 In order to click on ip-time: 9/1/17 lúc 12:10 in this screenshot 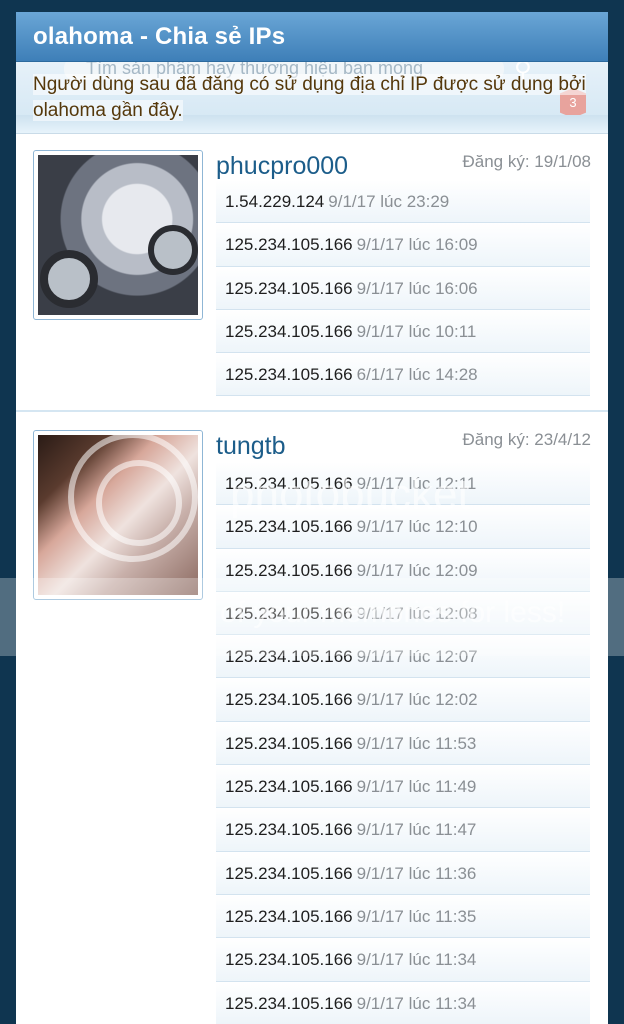, I will do `click(417, 527)`.